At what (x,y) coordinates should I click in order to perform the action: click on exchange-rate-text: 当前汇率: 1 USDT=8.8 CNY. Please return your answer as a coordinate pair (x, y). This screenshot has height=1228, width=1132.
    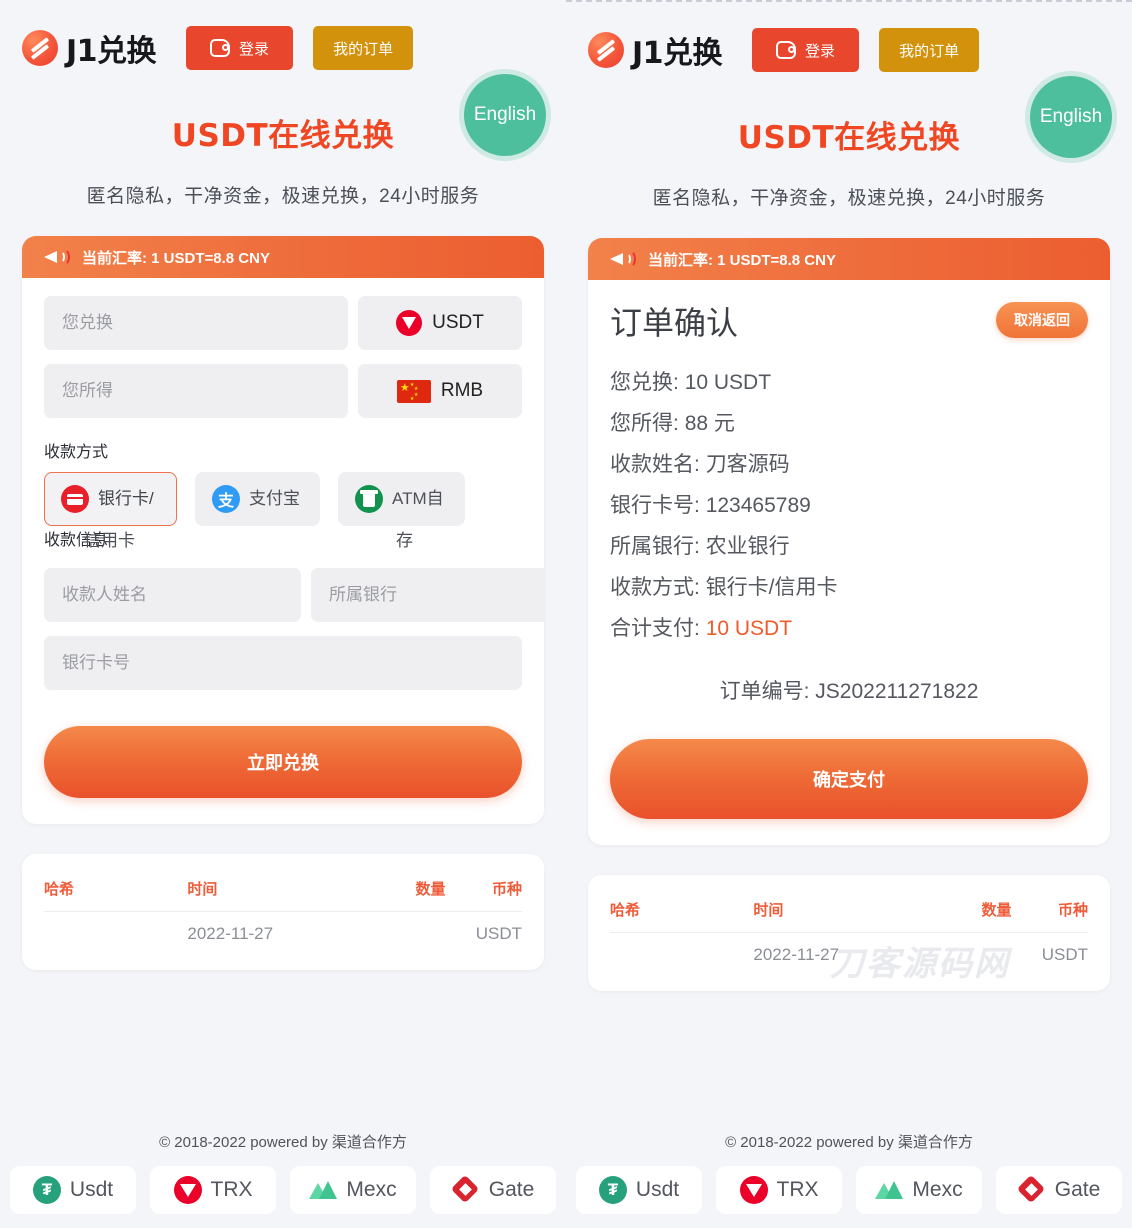
    Looking at the image, I should click on (742, 260).